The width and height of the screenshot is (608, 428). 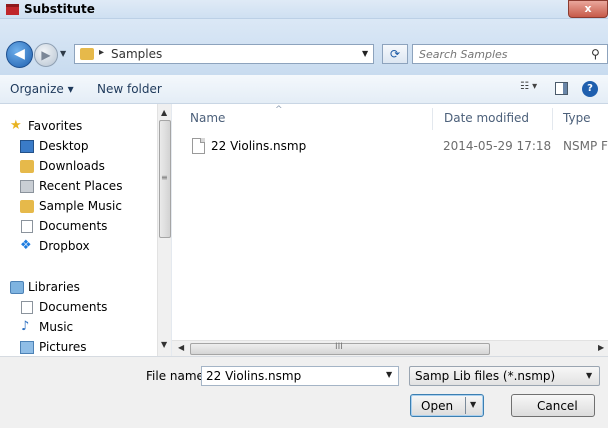 I want to click on address-dropdown-icon: ▼, so click(x=365, y=53).